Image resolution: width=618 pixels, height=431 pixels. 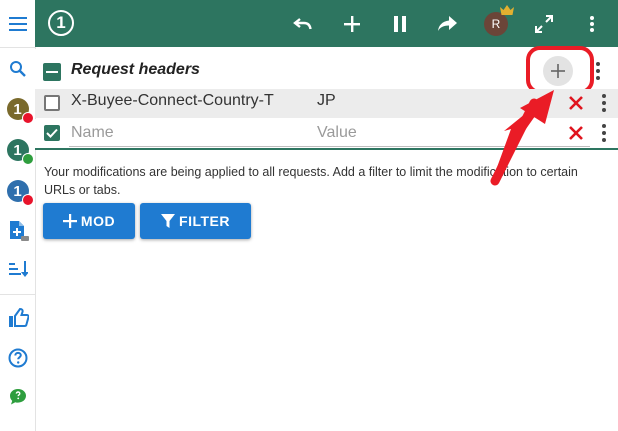 What do you see at coordinates (182, 103) in the screenshot?
I see `header-name-field: X-Buyee-Connect-Country-T` at bounding box center [182, 103].